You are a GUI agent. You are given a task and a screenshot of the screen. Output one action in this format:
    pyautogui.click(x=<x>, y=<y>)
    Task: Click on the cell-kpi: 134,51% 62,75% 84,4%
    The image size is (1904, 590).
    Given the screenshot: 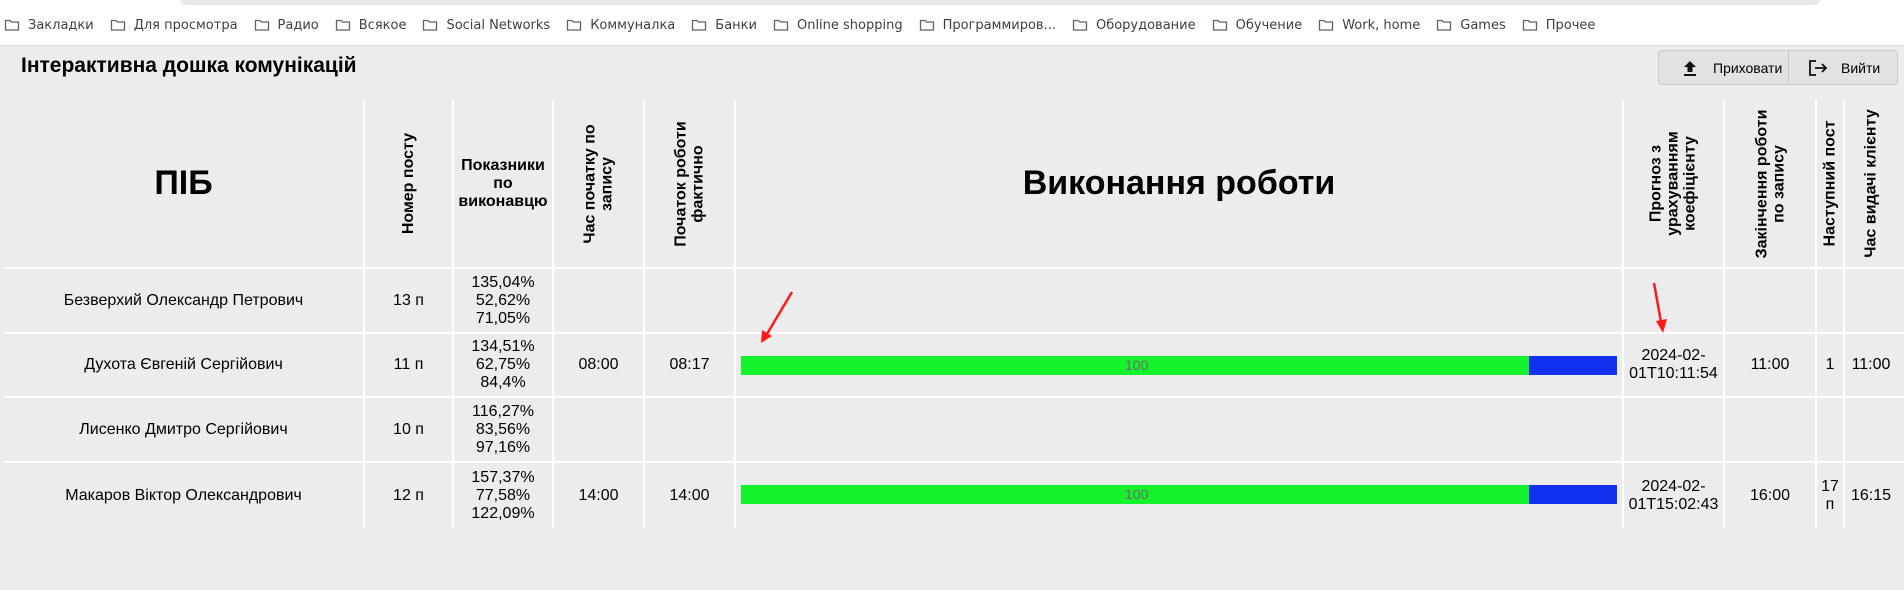 What is the action you would take?
    pyautogui.click(x=503, y=364)
    